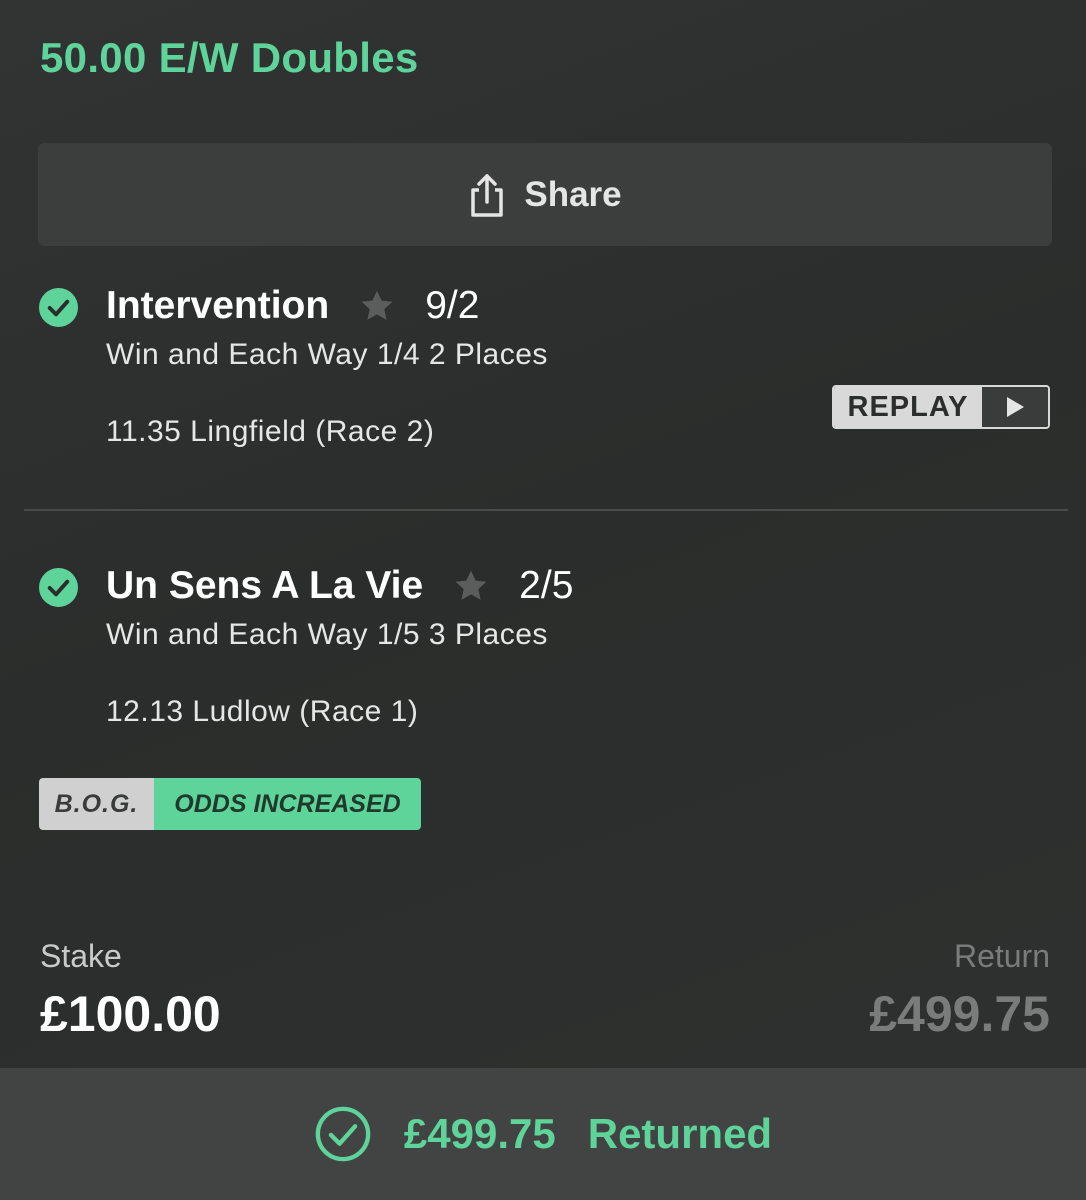 The image size is (1086, 1200). Describe the element at coordinates (96, 804) in the screenshot. I see `bog-label: B.O.G.` at that location.